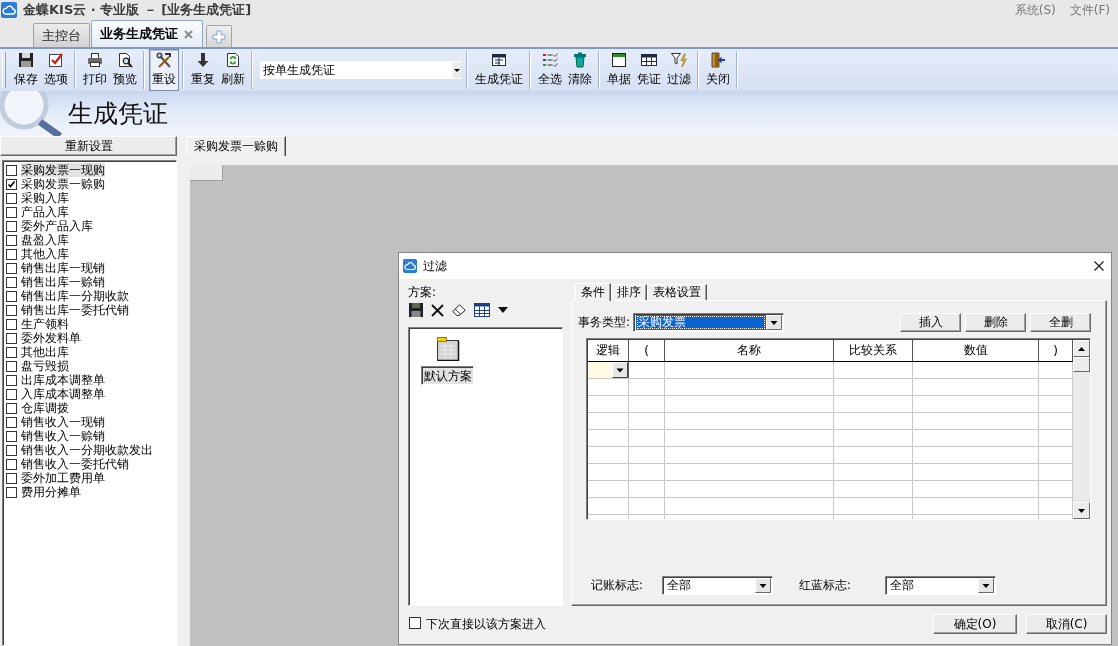 The height and width of the screenshot is (646, 1118). What do you see at coordinates (63, 422) in the screenshot?
I see `checkbox-label: 销售收入一现销` at bounding box center [63, 422].